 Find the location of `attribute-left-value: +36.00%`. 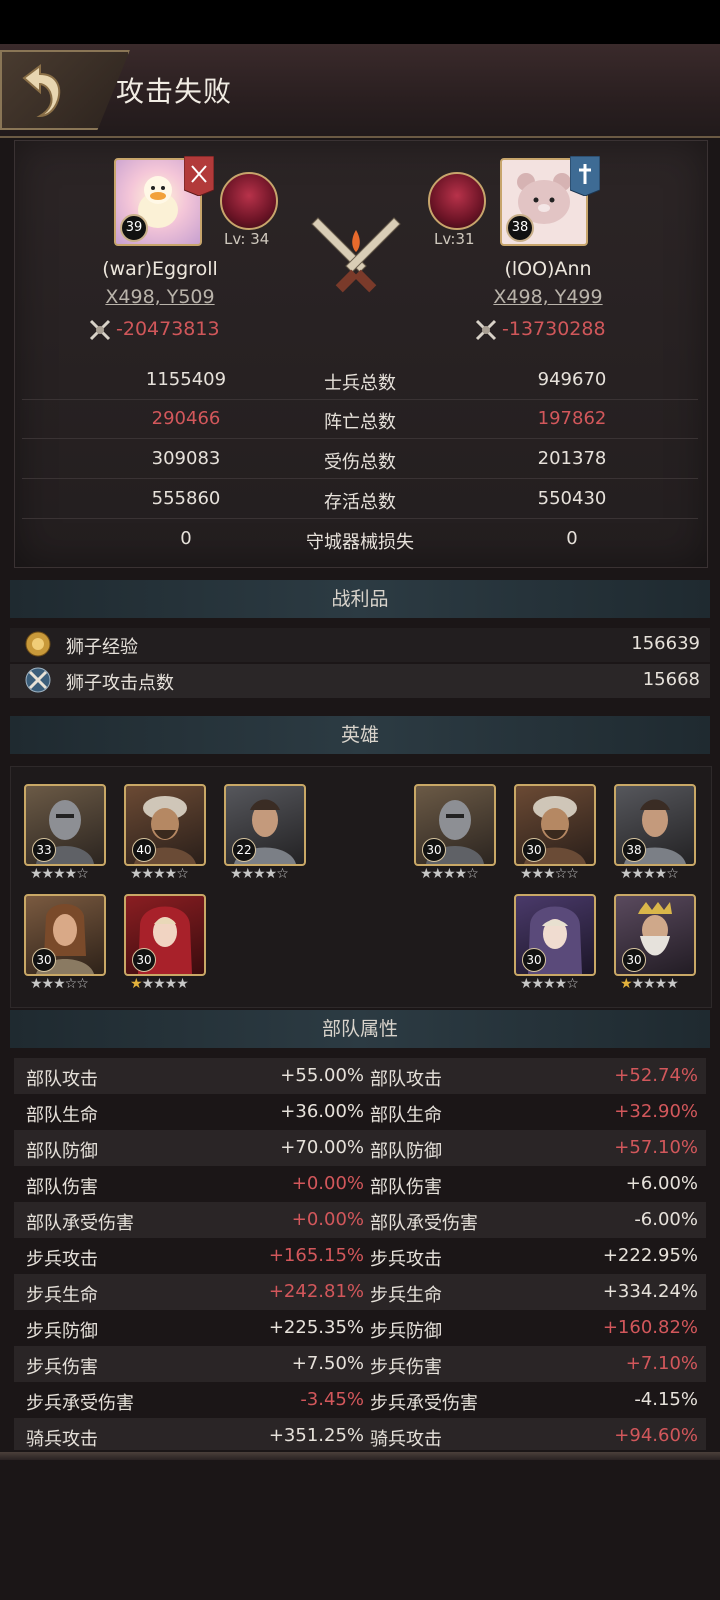

attribute-left-value: +36.00% is located at coordinates (322, 1111).